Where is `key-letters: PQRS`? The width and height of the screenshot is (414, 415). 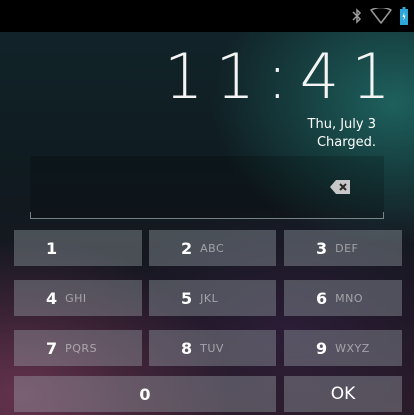
key-letters: PQRS is located at coordinates (81, 348).